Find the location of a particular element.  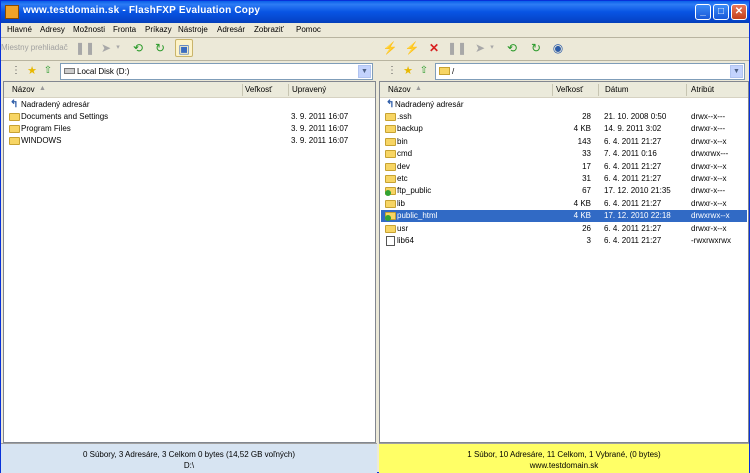

sort-arrow-icon: ▲ is located at coordinates (42, 88).